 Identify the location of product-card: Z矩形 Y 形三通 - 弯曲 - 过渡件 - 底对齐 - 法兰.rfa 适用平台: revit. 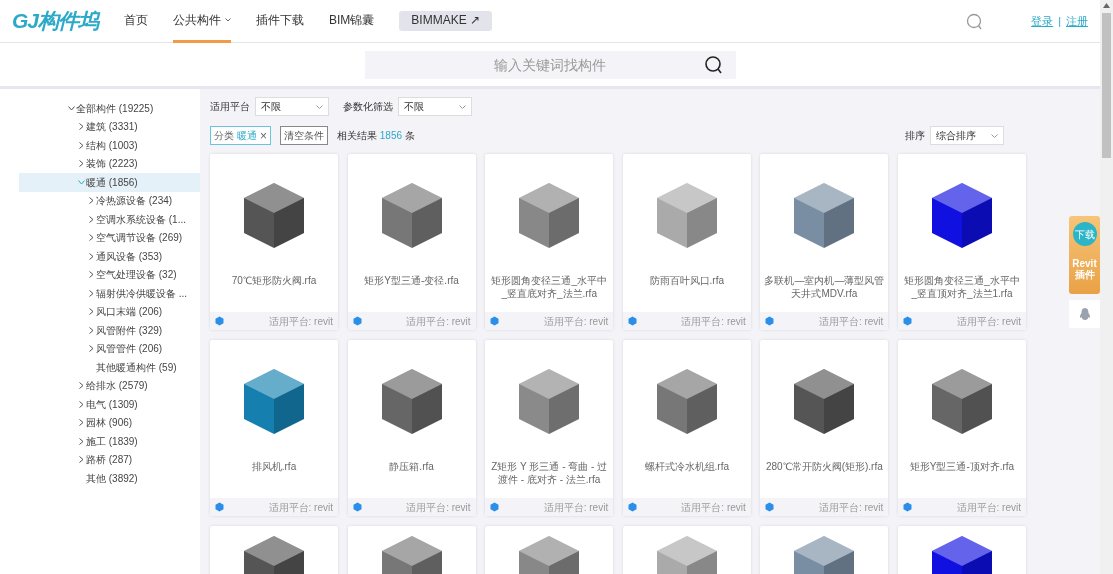
(549, 428).